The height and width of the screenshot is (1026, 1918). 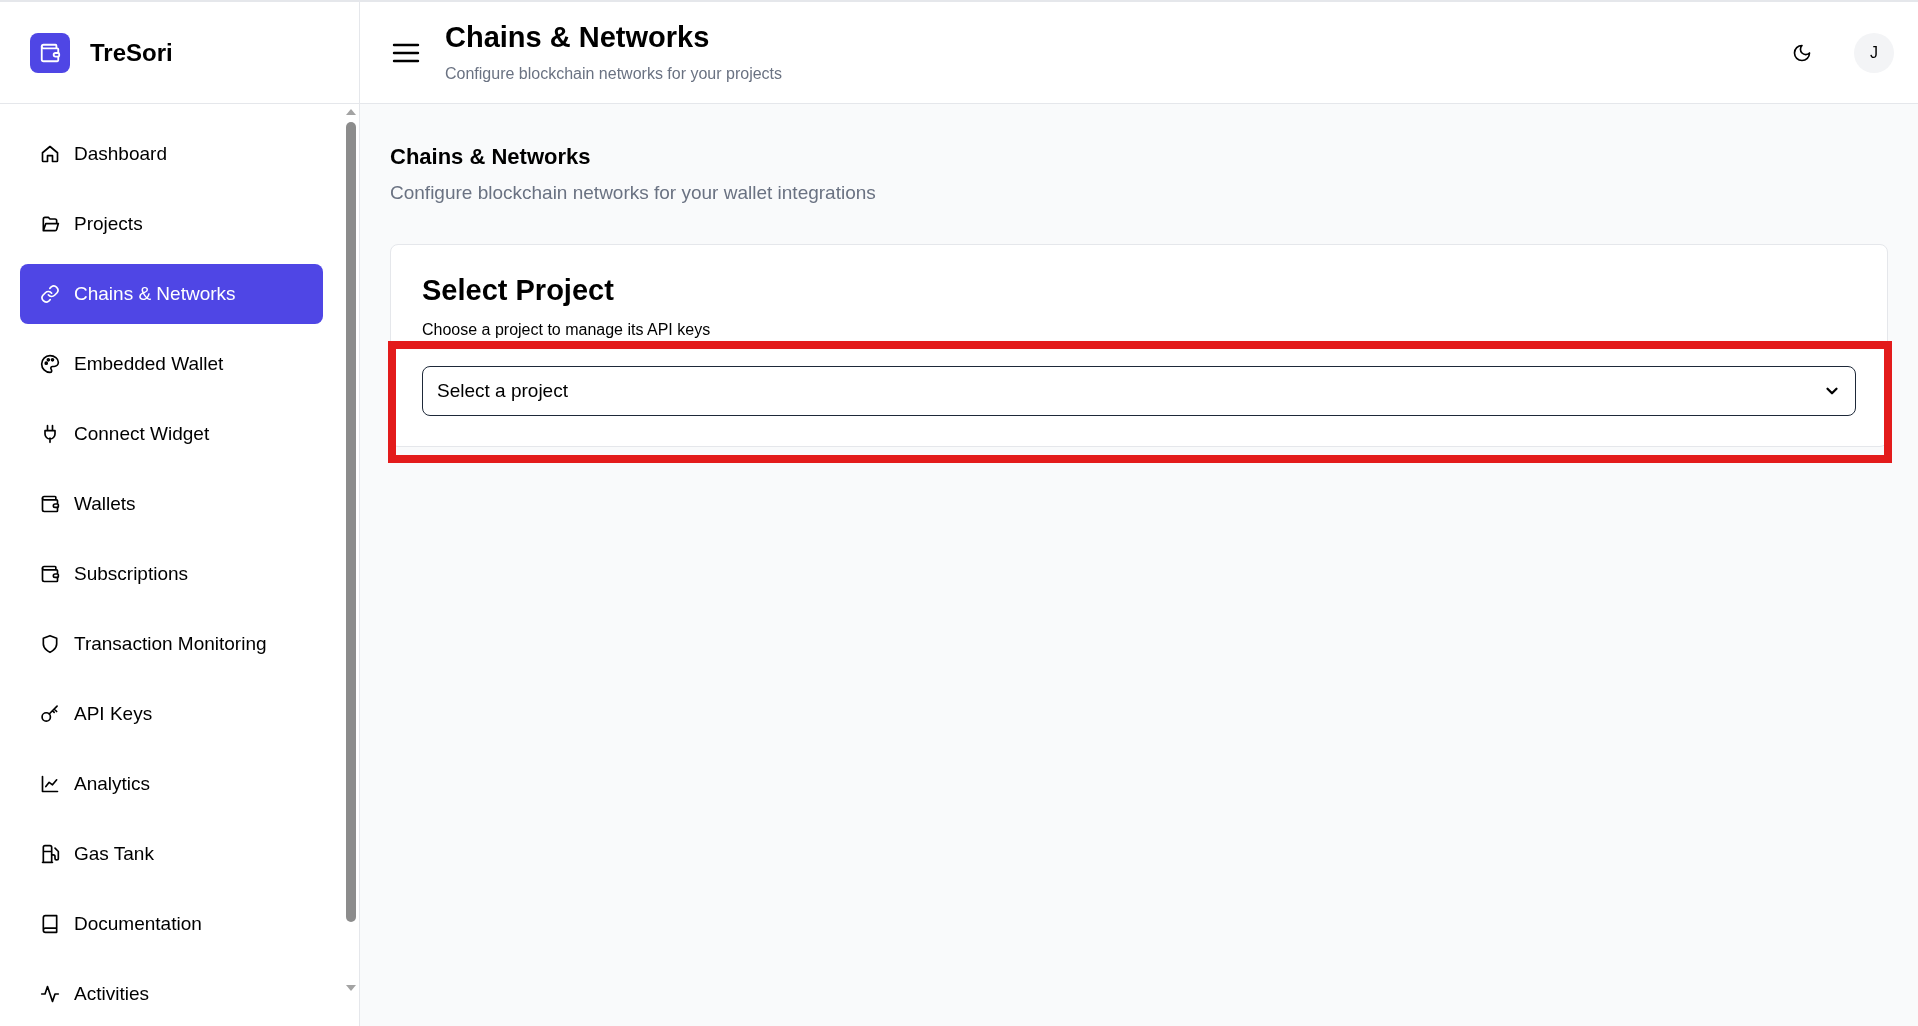 What do you see at coordinates (50, 644) in the screenshot?
I see `shield-icon` at bounding box center [50, 644].